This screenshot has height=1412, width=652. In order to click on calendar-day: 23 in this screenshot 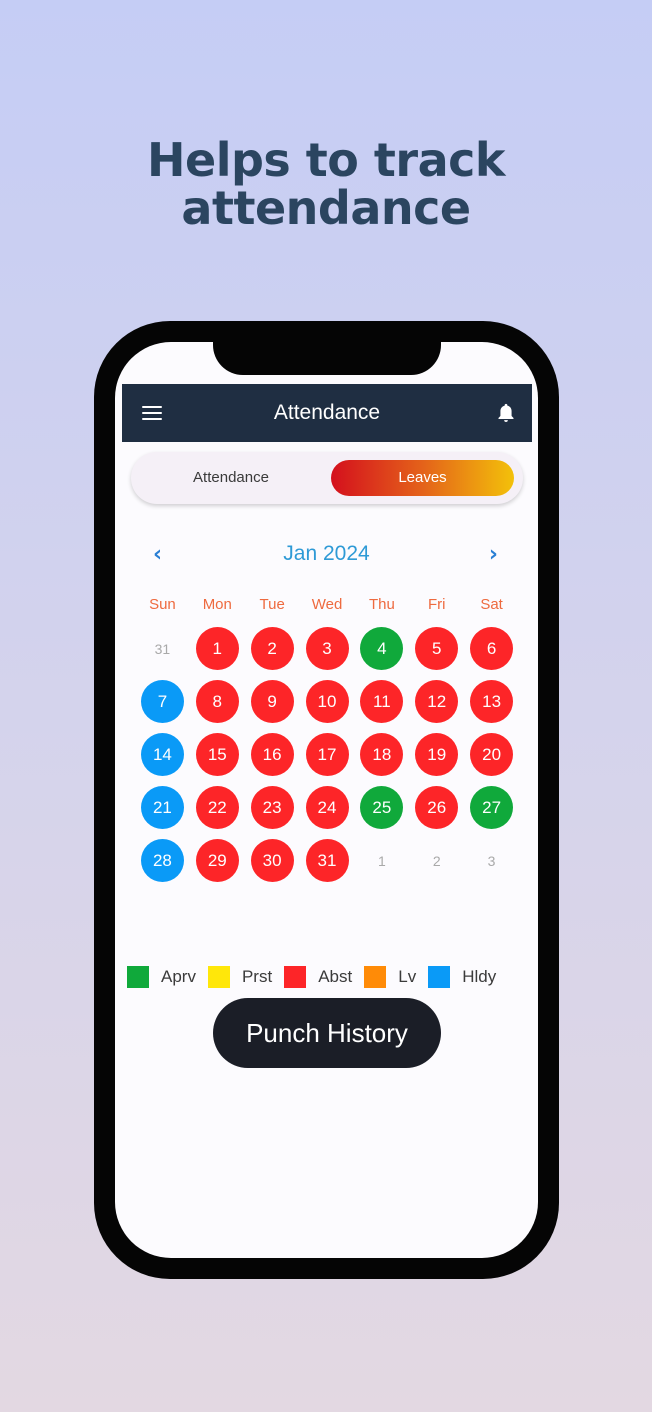, I will do `click(272, 807)`.